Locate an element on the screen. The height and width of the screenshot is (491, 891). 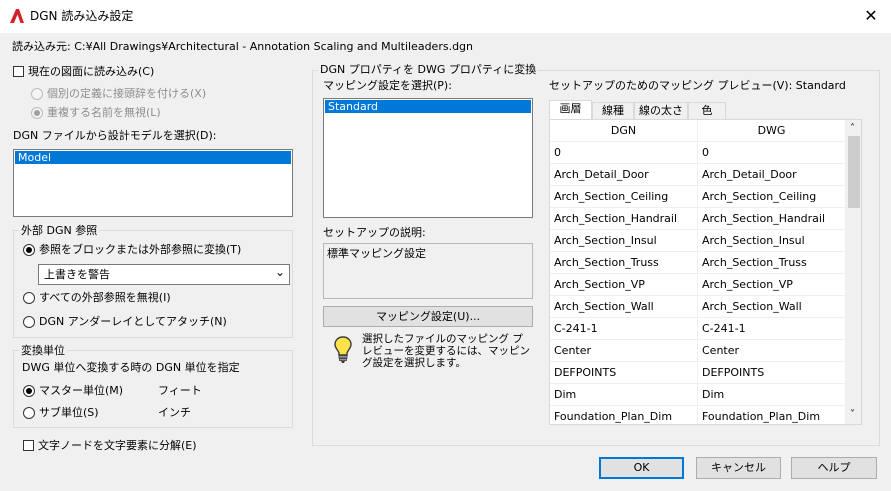
dgn-layer-cell: Center is located at coordinates (624, 351).